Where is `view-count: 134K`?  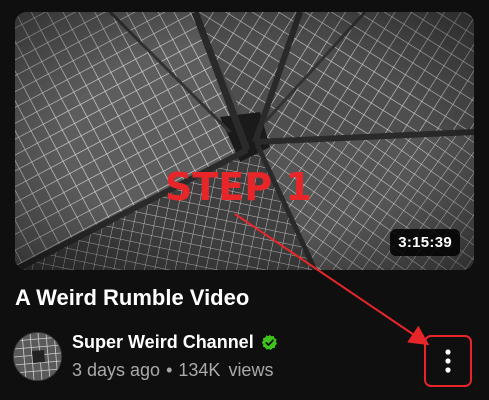
view-count: 134K is located at coordinates (199, 370).